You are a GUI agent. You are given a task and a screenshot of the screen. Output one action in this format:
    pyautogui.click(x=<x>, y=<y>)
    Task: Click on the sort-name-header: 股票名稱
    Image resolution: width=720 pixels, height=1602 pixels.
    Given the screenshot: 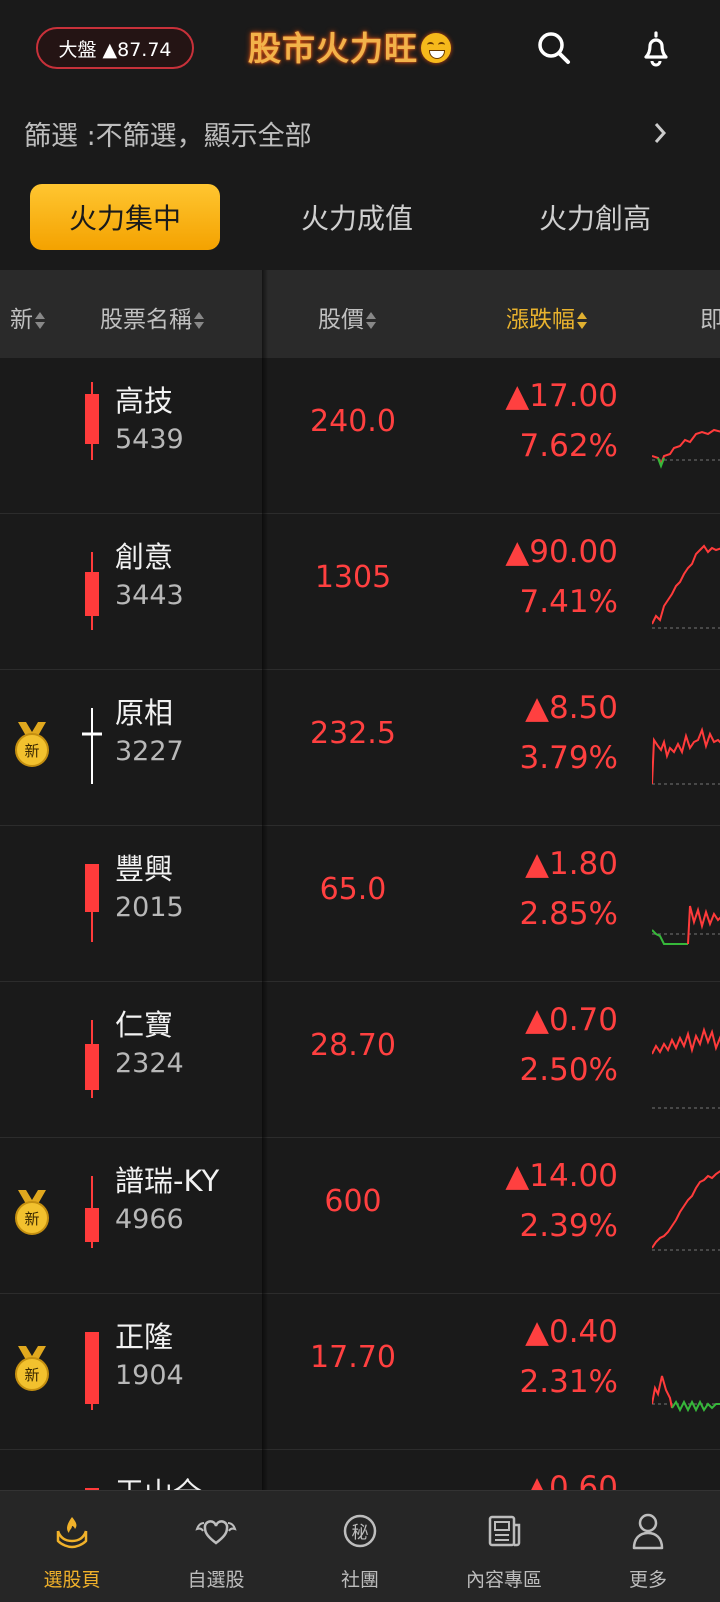 What is the action you would take?
    pyautogui.click(x=152, y=317)
    